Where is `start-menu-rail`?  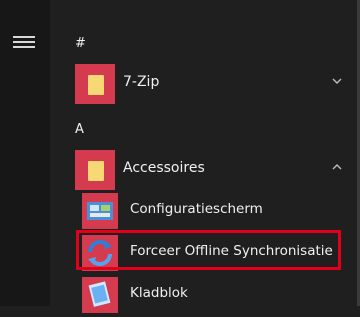
start-menu-rail is located at coordinates (25, 153).